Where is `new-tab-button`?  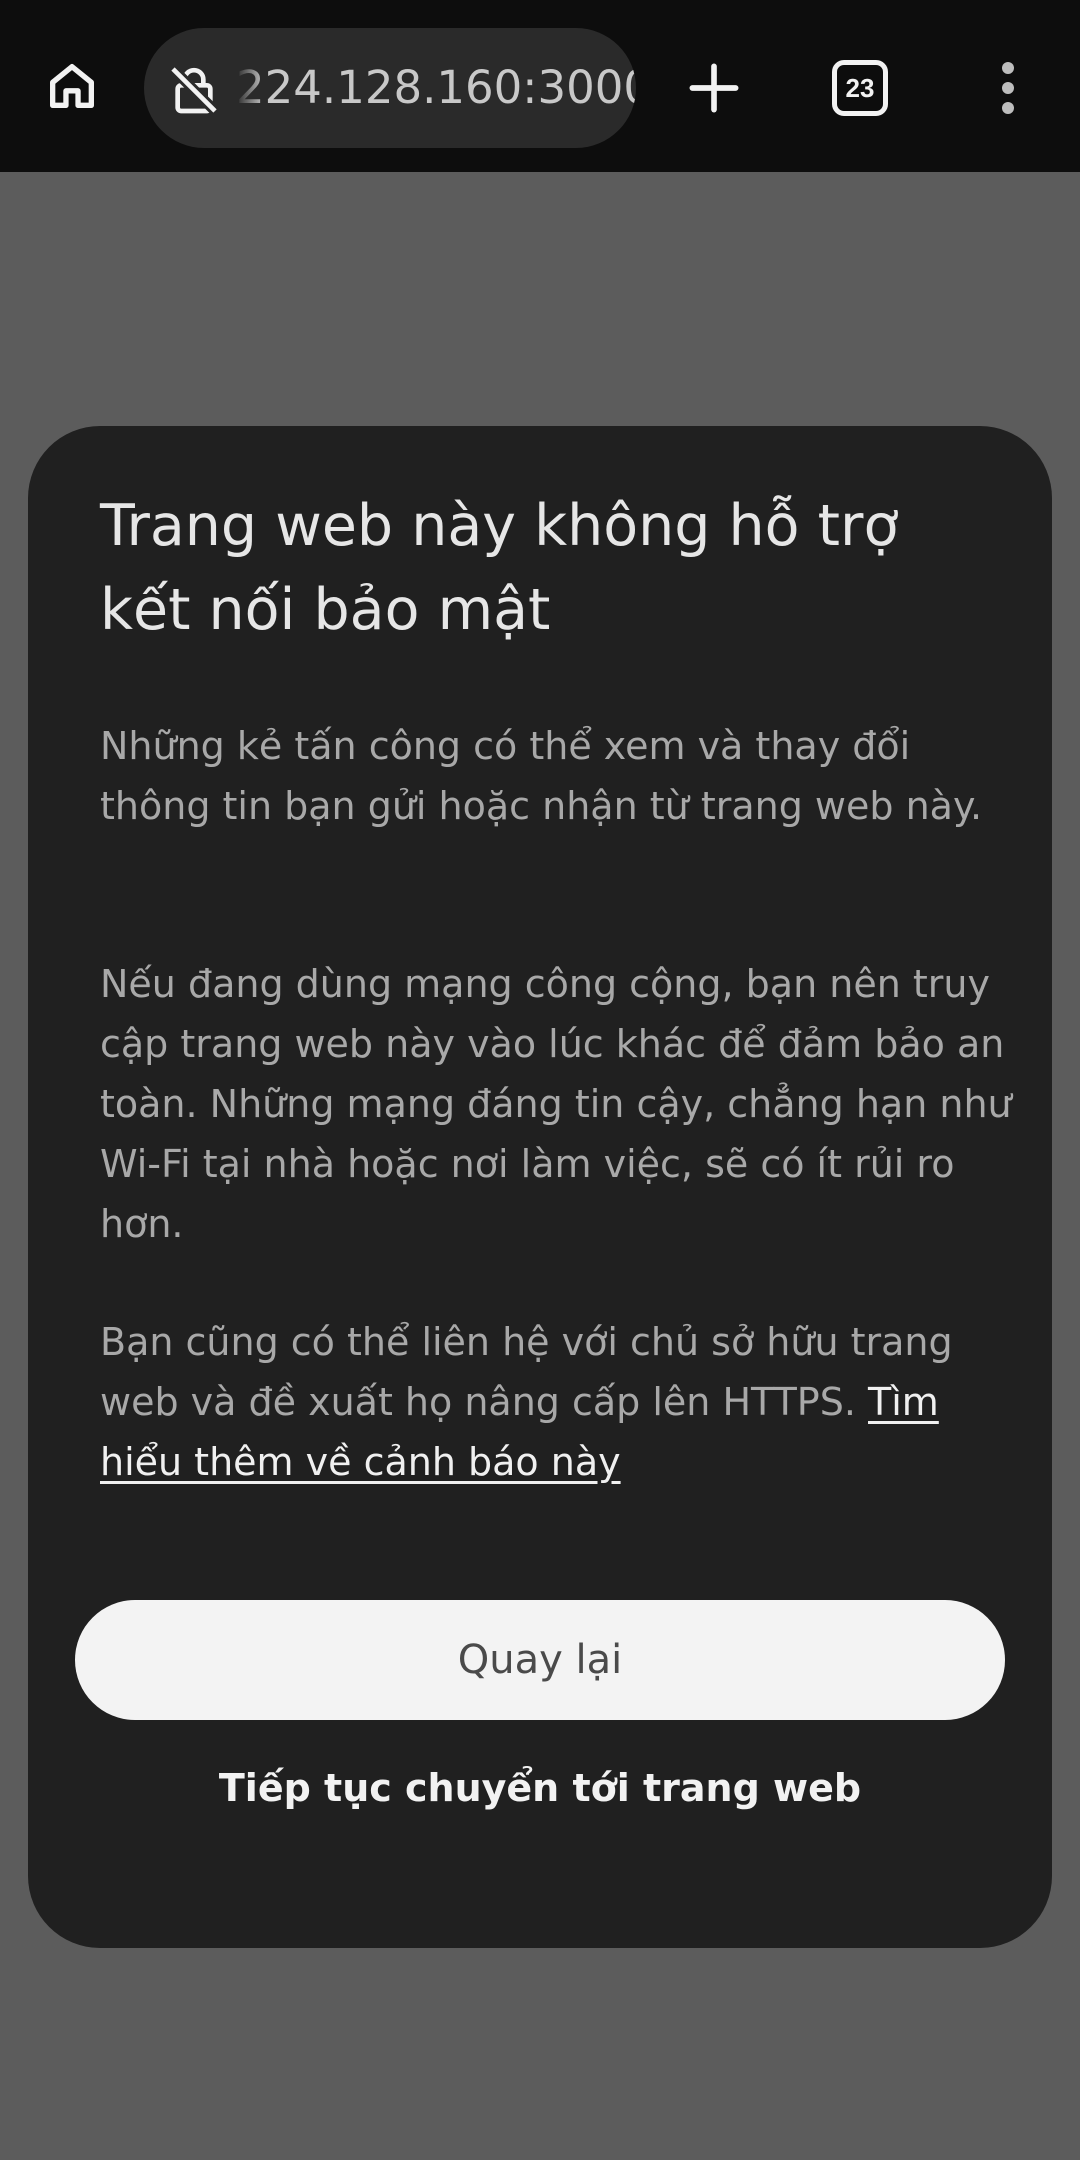 new-tab-button is located at coordinates (714, 88).